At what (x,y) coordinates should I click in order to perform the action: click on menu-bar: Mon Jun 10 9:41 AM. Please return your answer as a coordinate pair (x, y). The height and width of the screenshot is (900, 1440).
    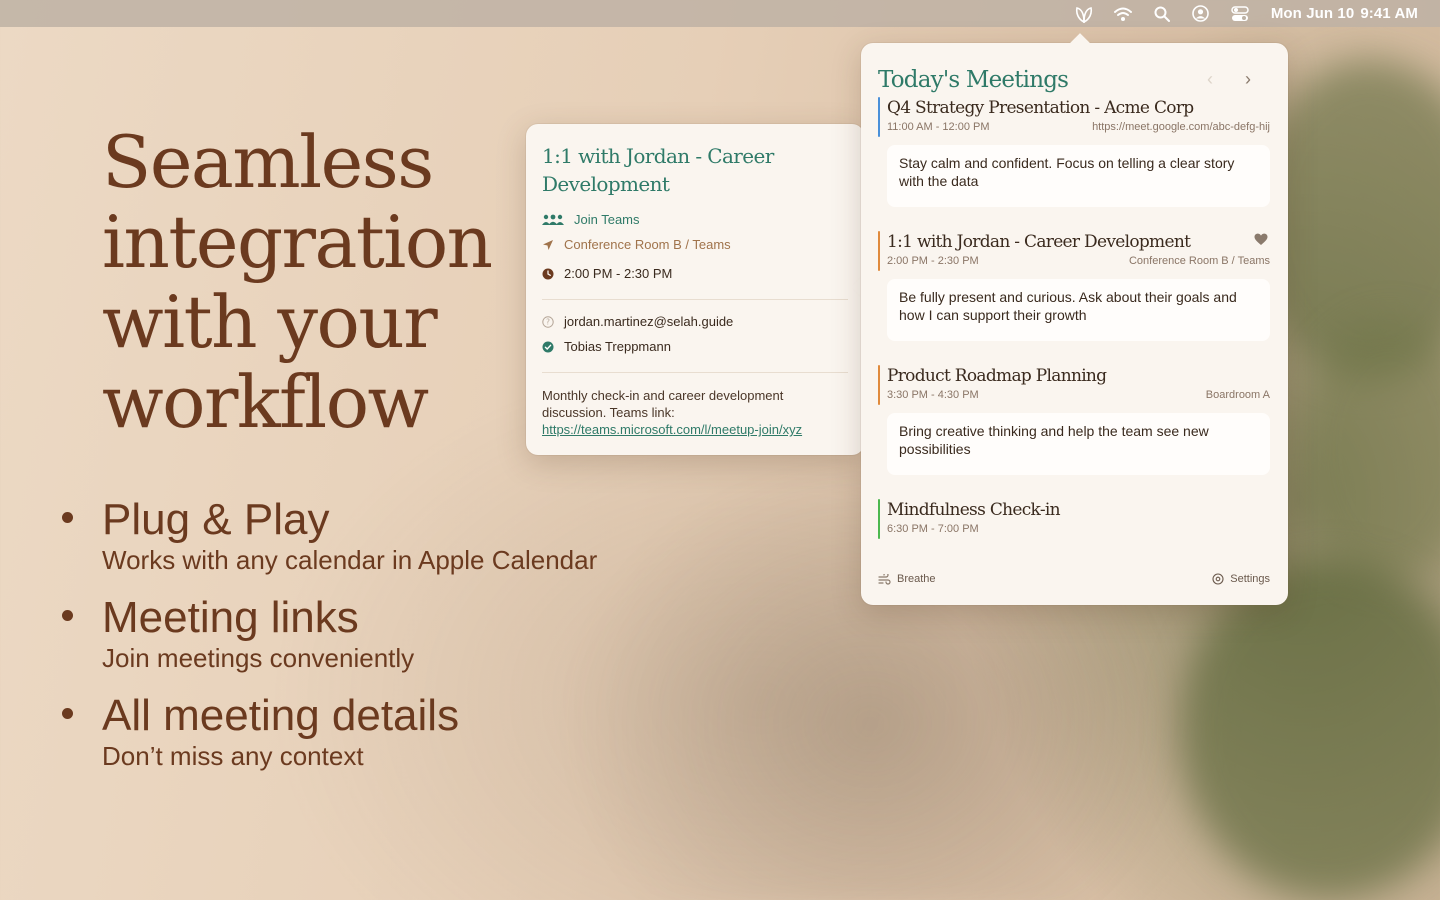
    Looking at the image, I should click on (720, 13).